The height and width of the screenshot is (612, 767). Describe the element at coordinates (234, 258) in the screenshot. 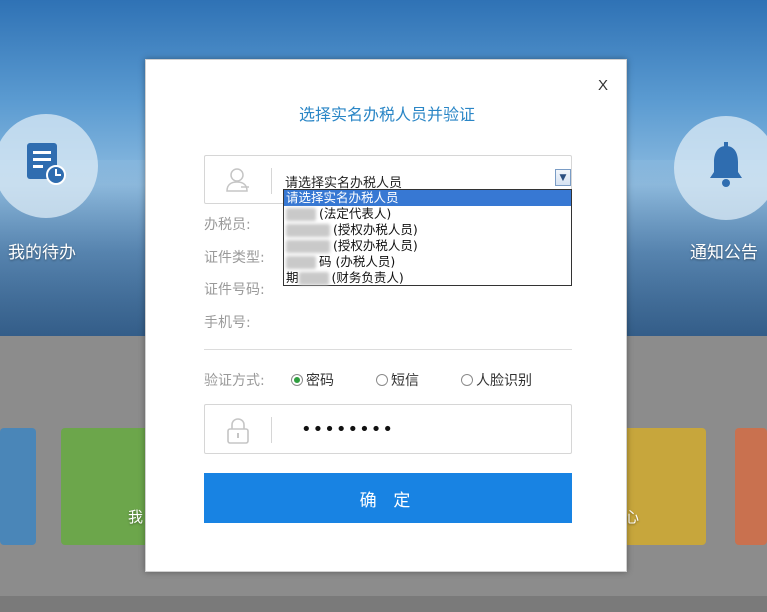

I see `id-type-label: 证件类型:` at that location.